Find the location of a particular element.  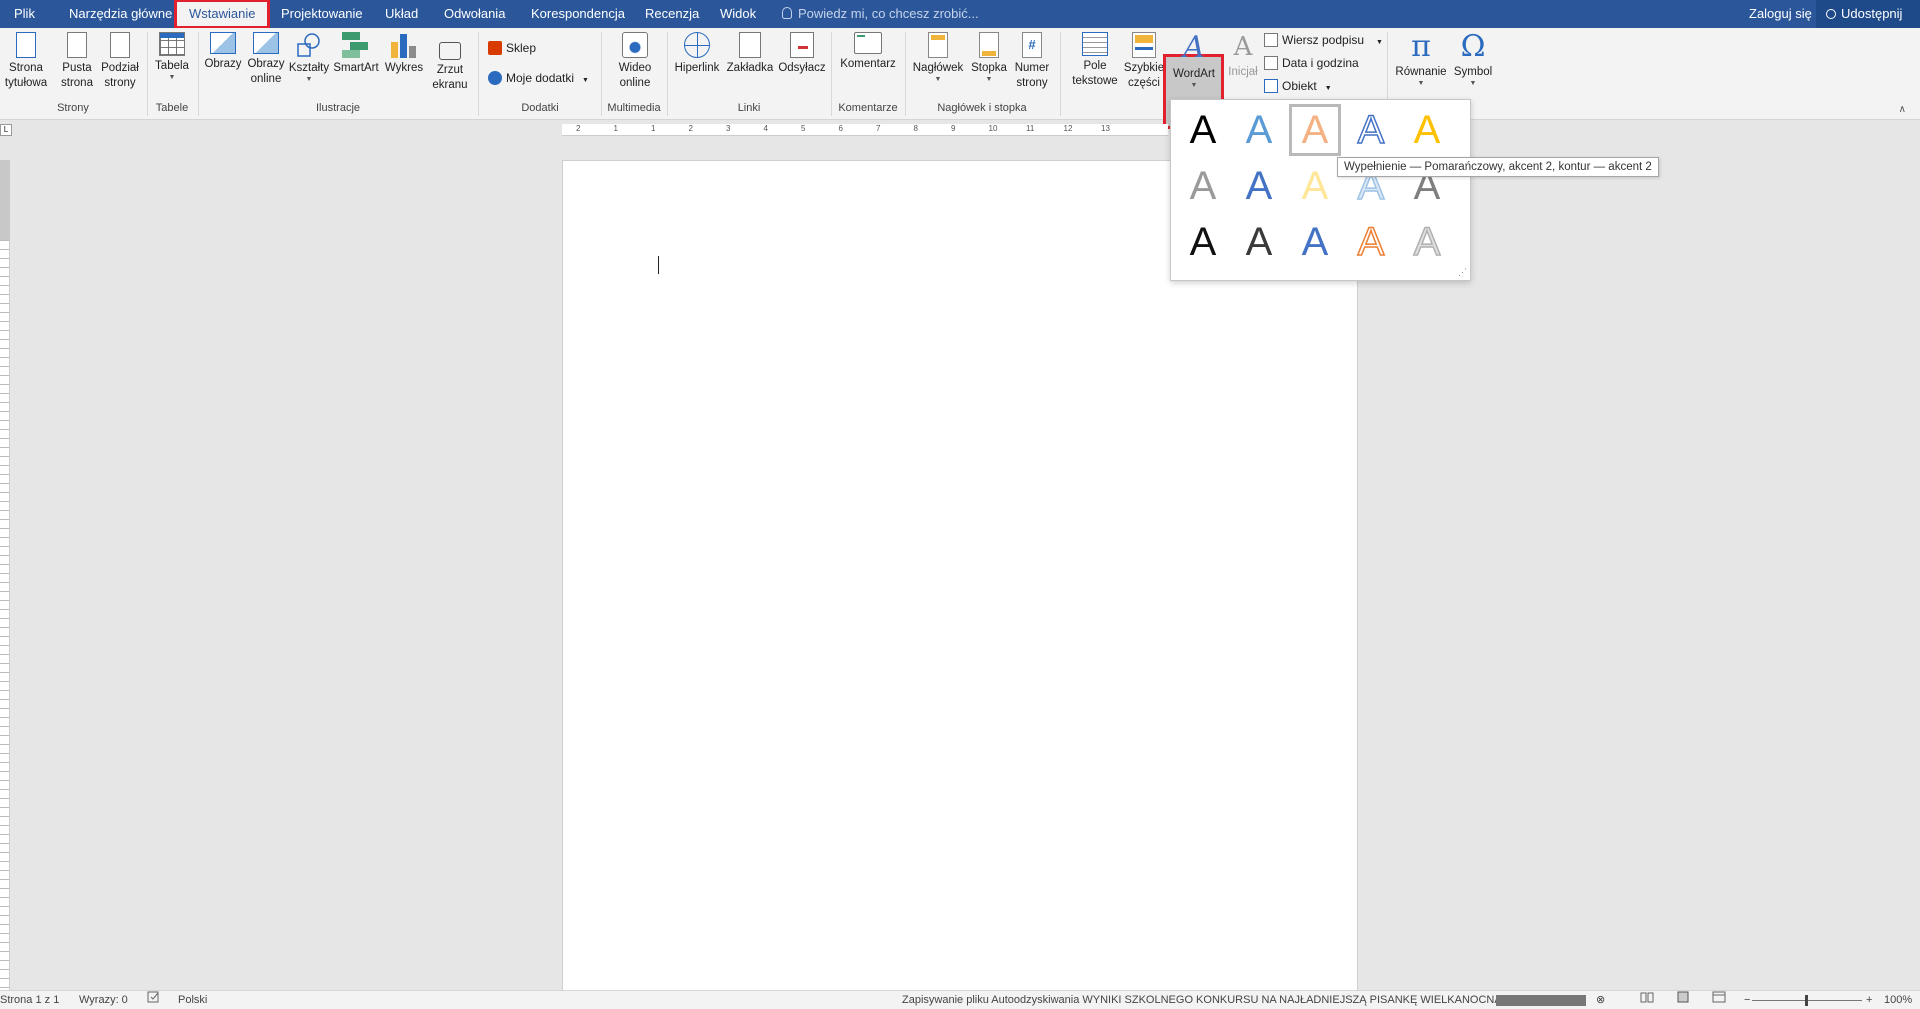

chart-button: Wykres is located at coordinates (404, 54).